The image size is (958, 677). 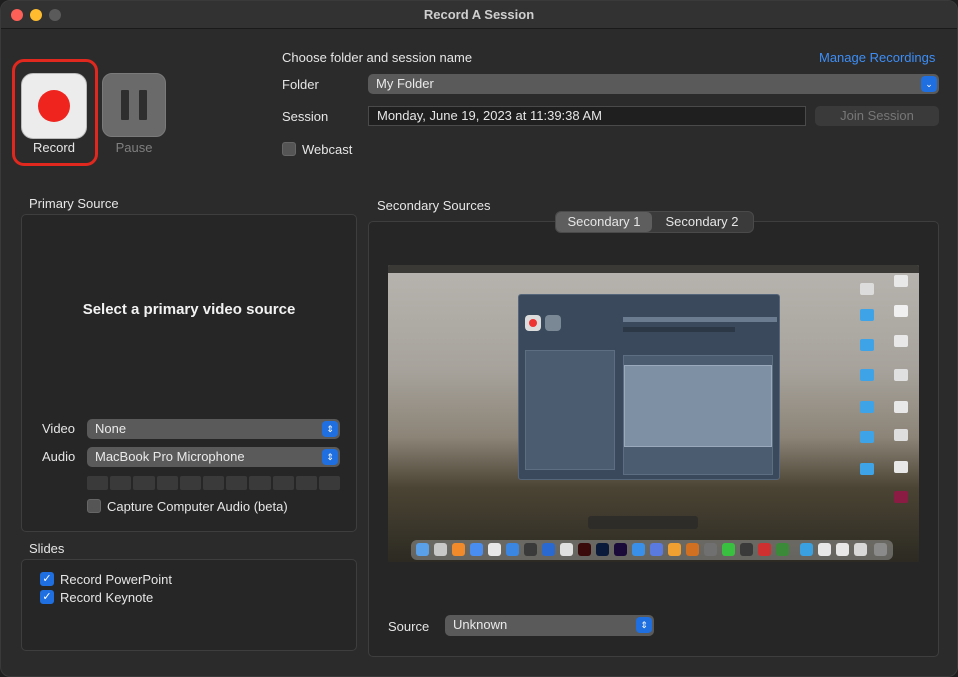 I want to click on chevron-down-icon: ⌄, so click(x=929, y=84).